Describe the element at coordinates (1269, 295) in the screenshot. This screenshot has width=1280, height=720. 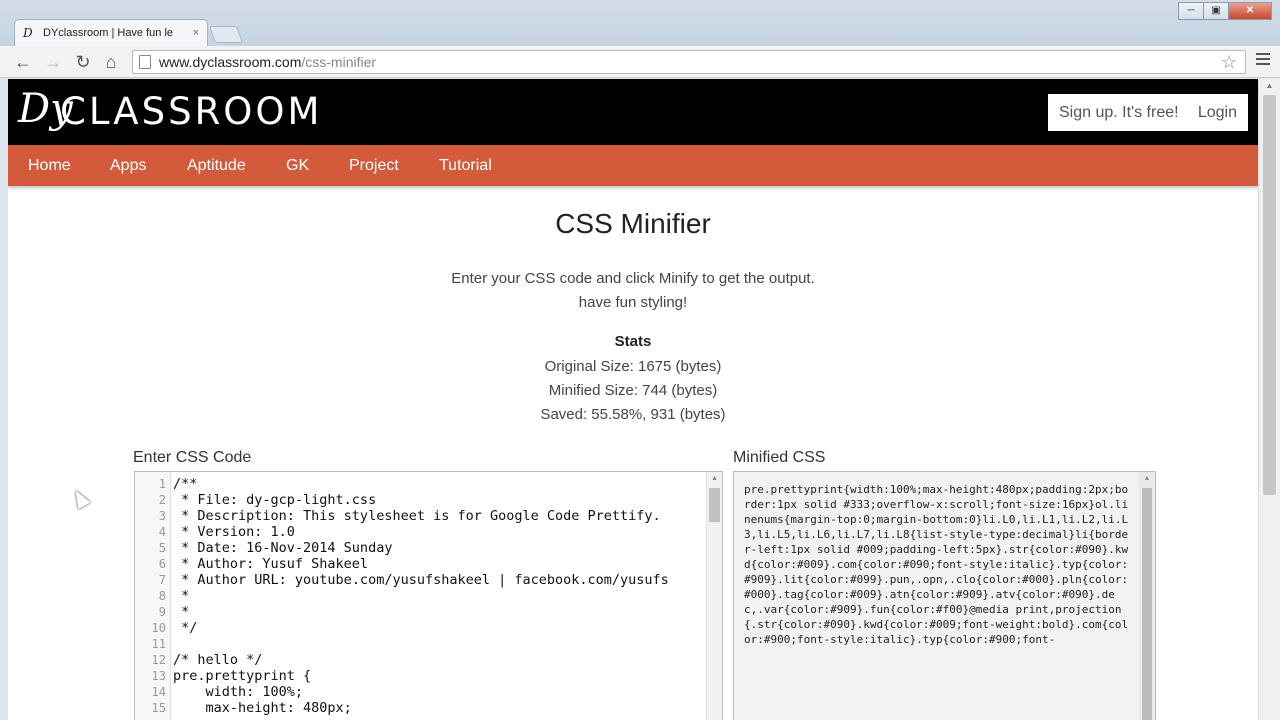
I see `page-scroll-thumb` at that location.